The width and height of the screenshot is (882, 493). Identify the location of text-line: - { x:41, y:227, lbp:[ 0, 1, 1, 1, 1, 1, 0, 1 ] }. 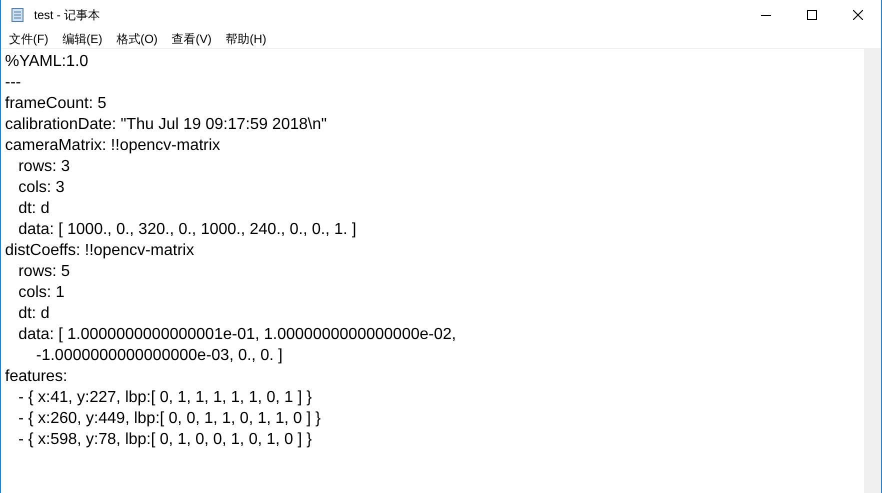
(164, 398).